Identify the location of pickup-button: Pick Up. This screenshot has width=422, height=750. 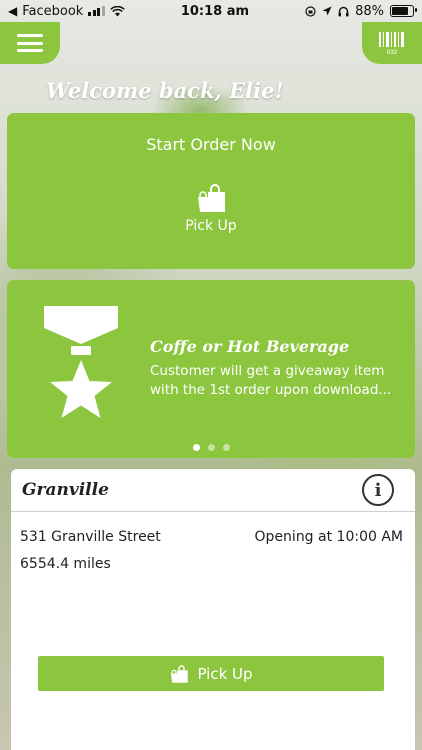
(211, 673).